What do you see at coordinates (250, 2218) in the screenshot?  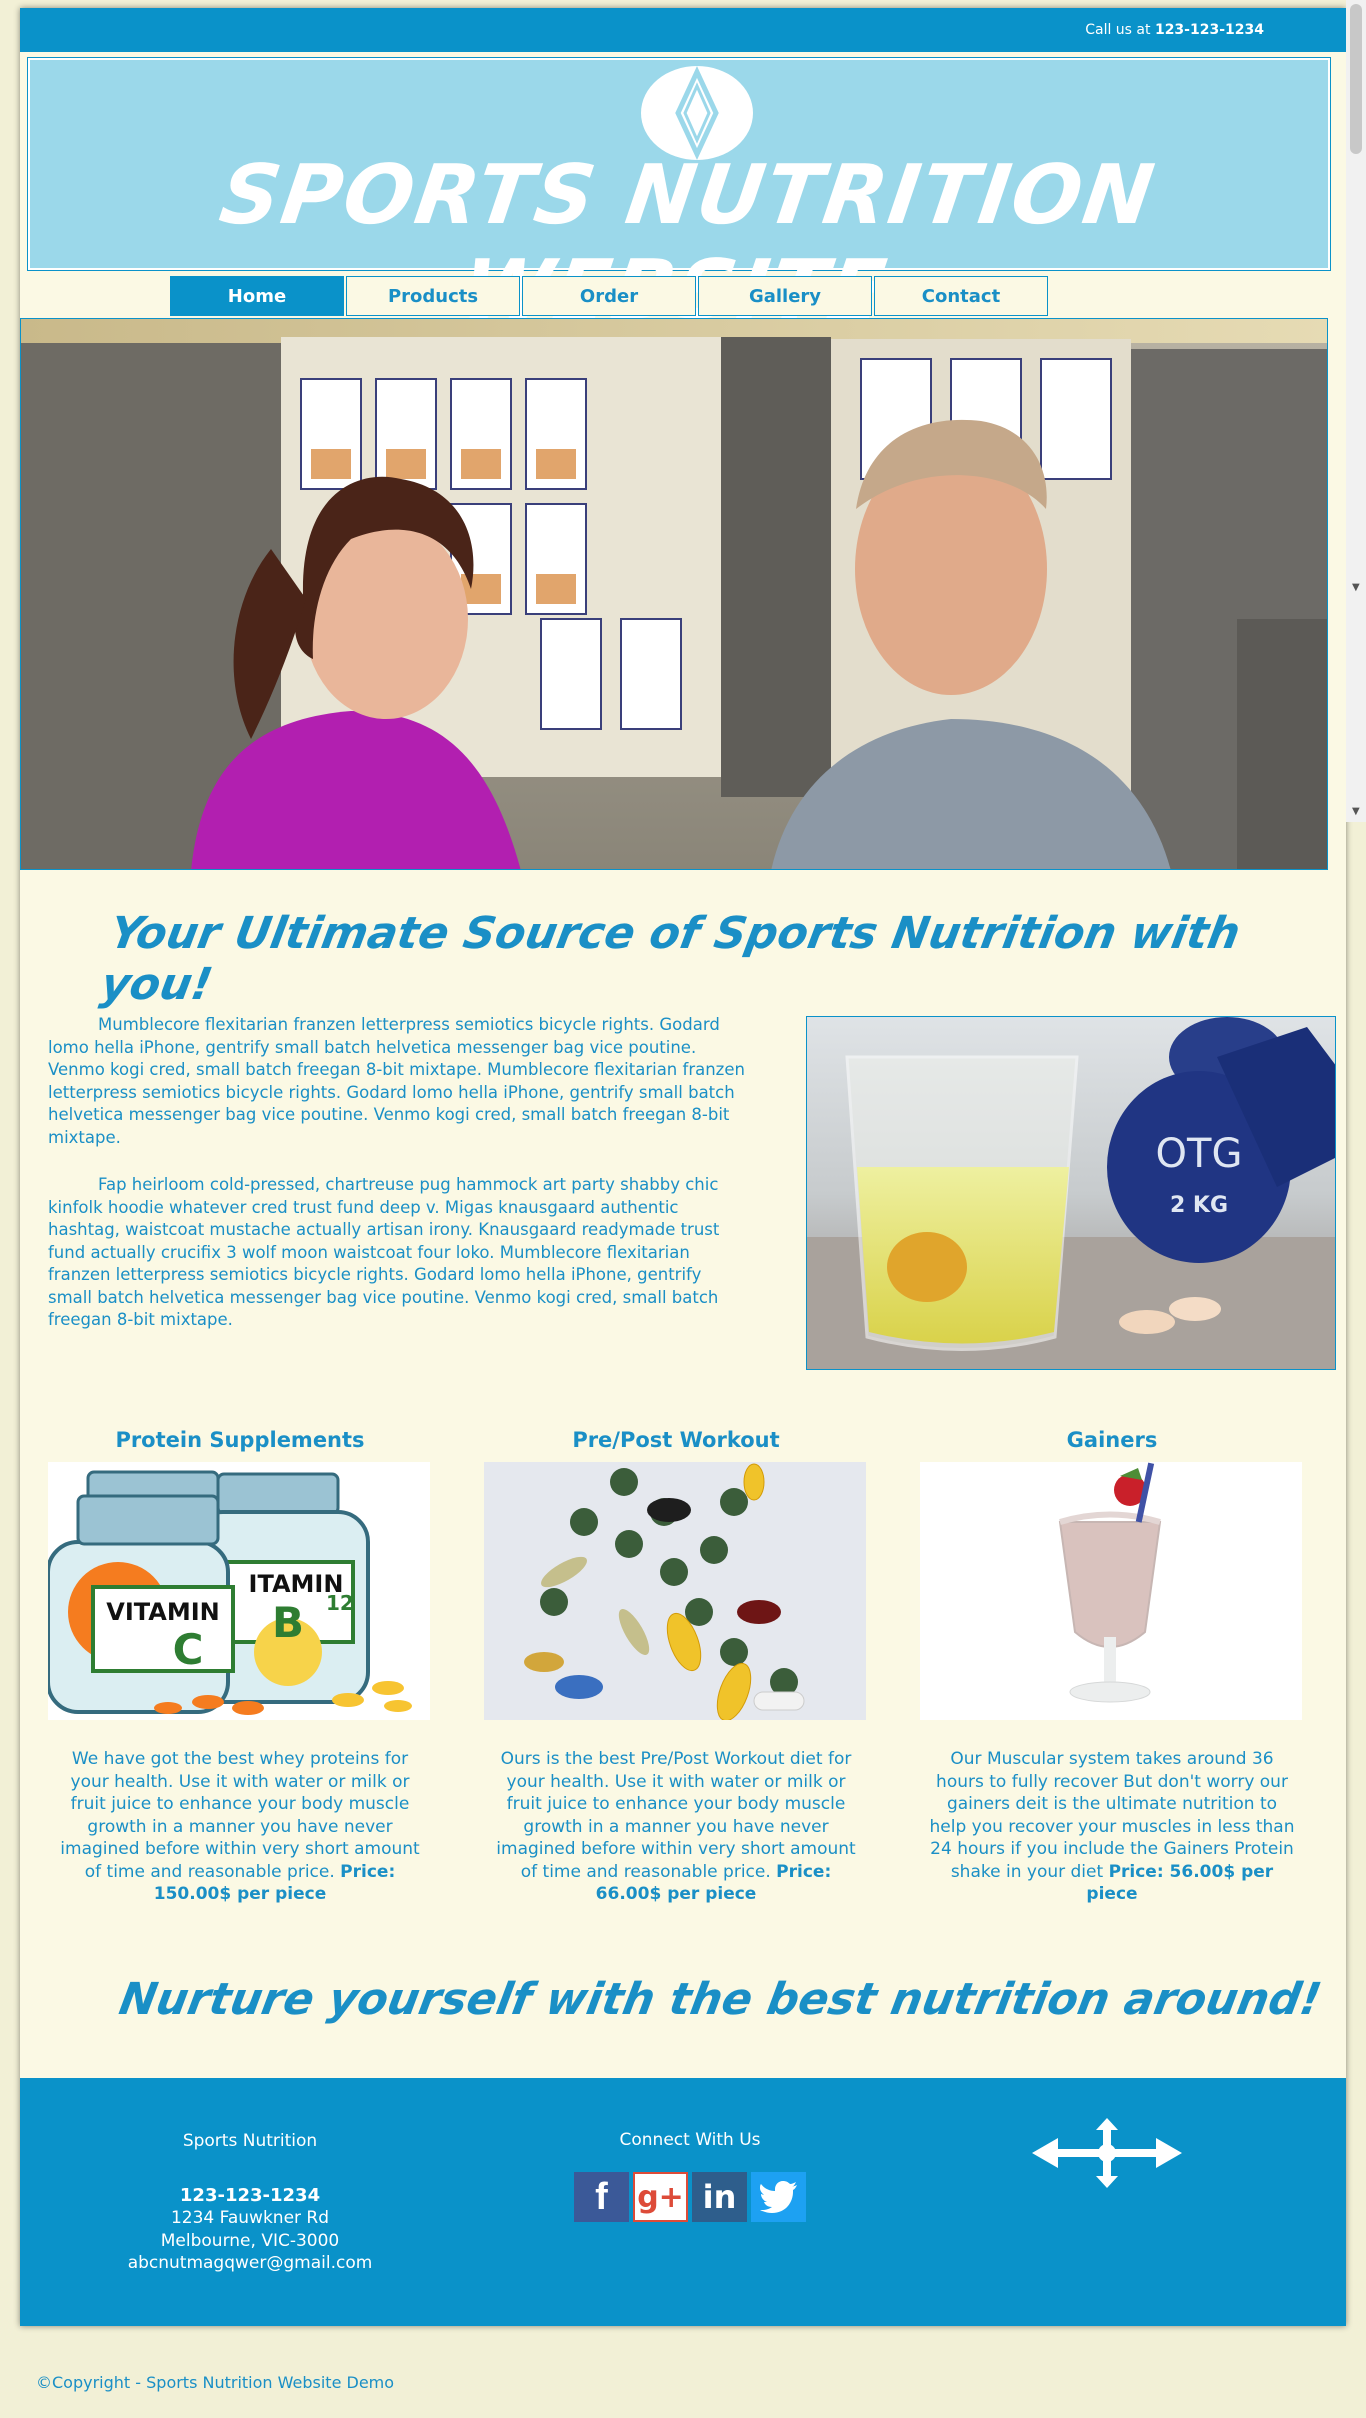 I see `footer-address-1: 1234 Fauwkner Rd` at bounding box center [250, 2218].